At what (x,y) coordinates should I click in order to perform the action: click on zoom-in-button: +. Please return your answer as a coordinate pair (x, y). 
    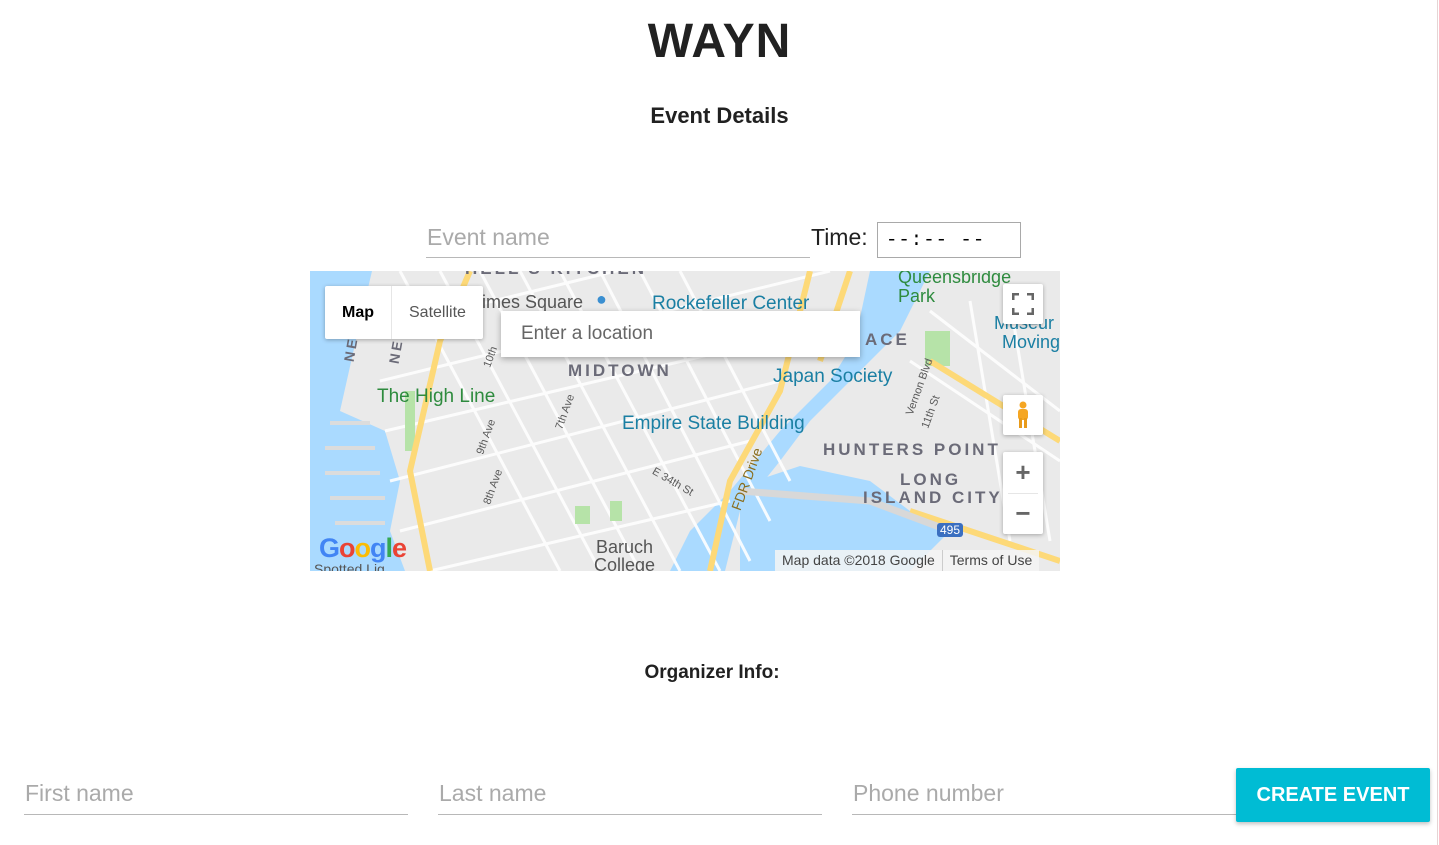
    Looking at the image, I should click on (1023, 472).